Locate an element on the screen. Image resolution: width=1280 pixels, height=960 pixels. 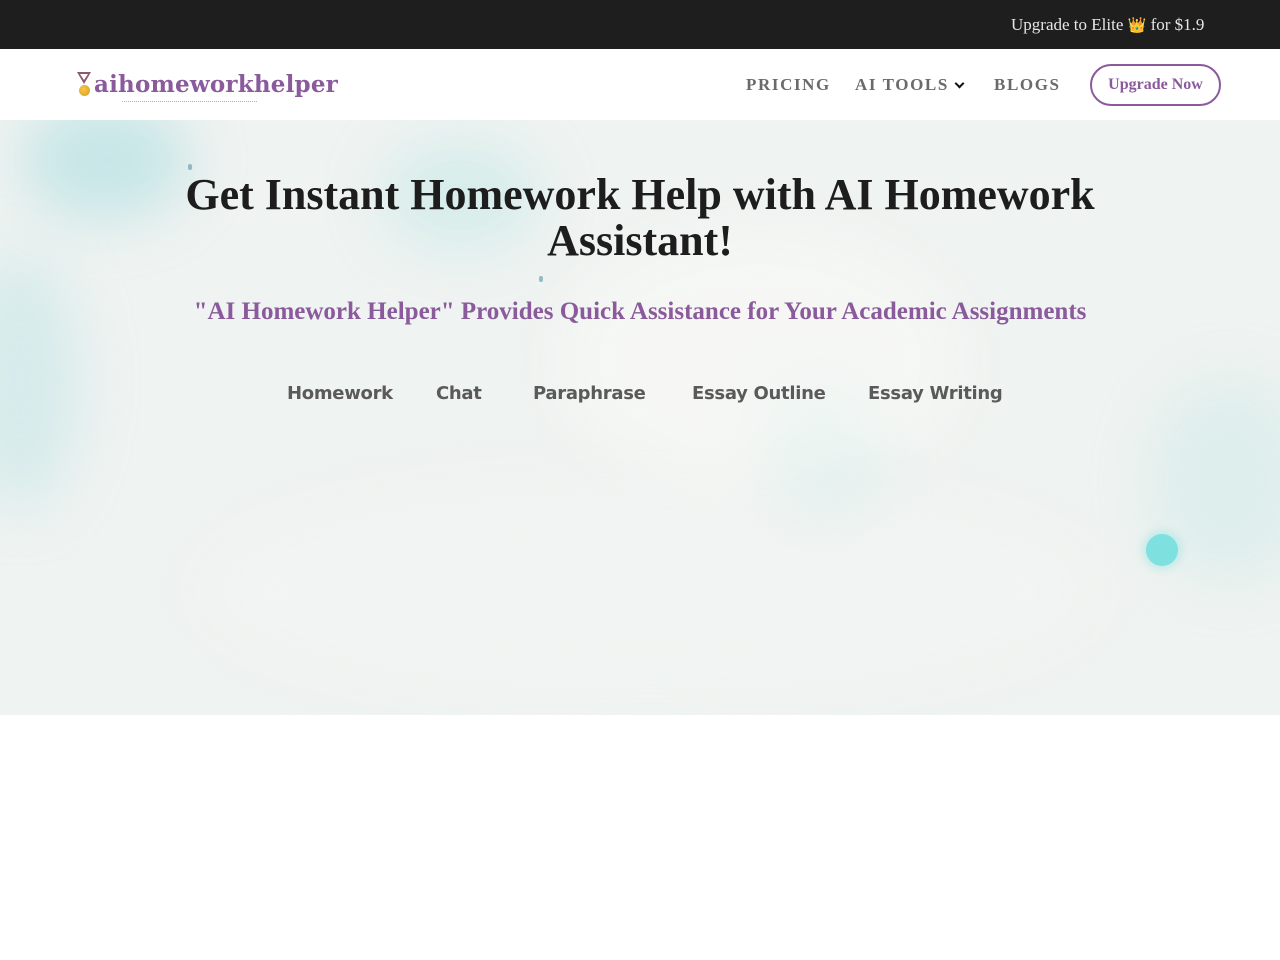
promo-suffix: for $1.9 is located at coordinates (1177, 24).